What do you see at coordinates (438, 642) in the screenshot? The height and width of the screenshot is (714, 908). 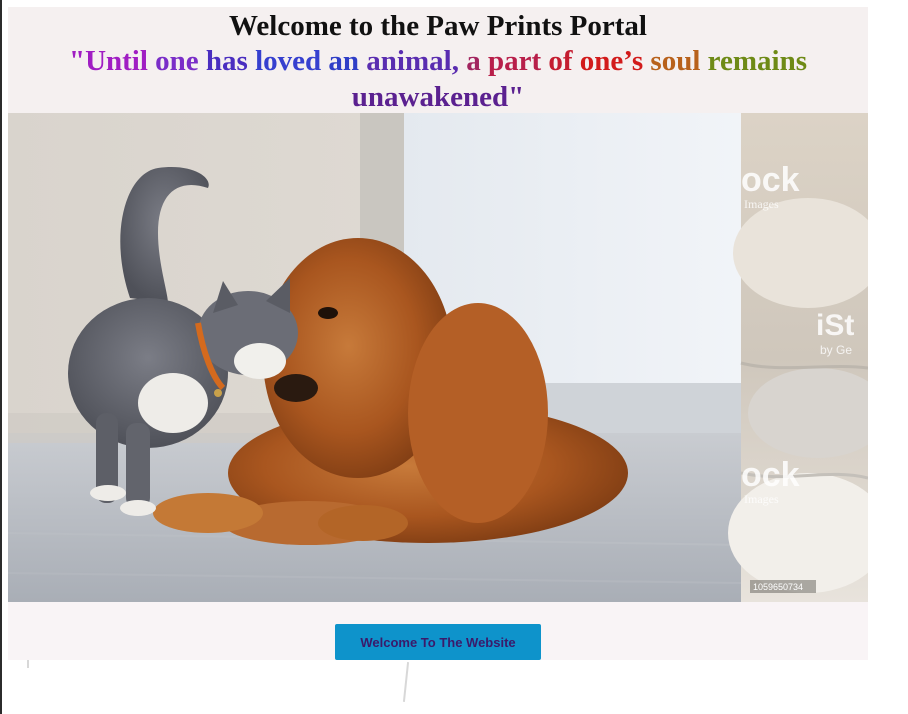 I see `welcome-button: Welcome To The Website` at bounding box center [438, 642].